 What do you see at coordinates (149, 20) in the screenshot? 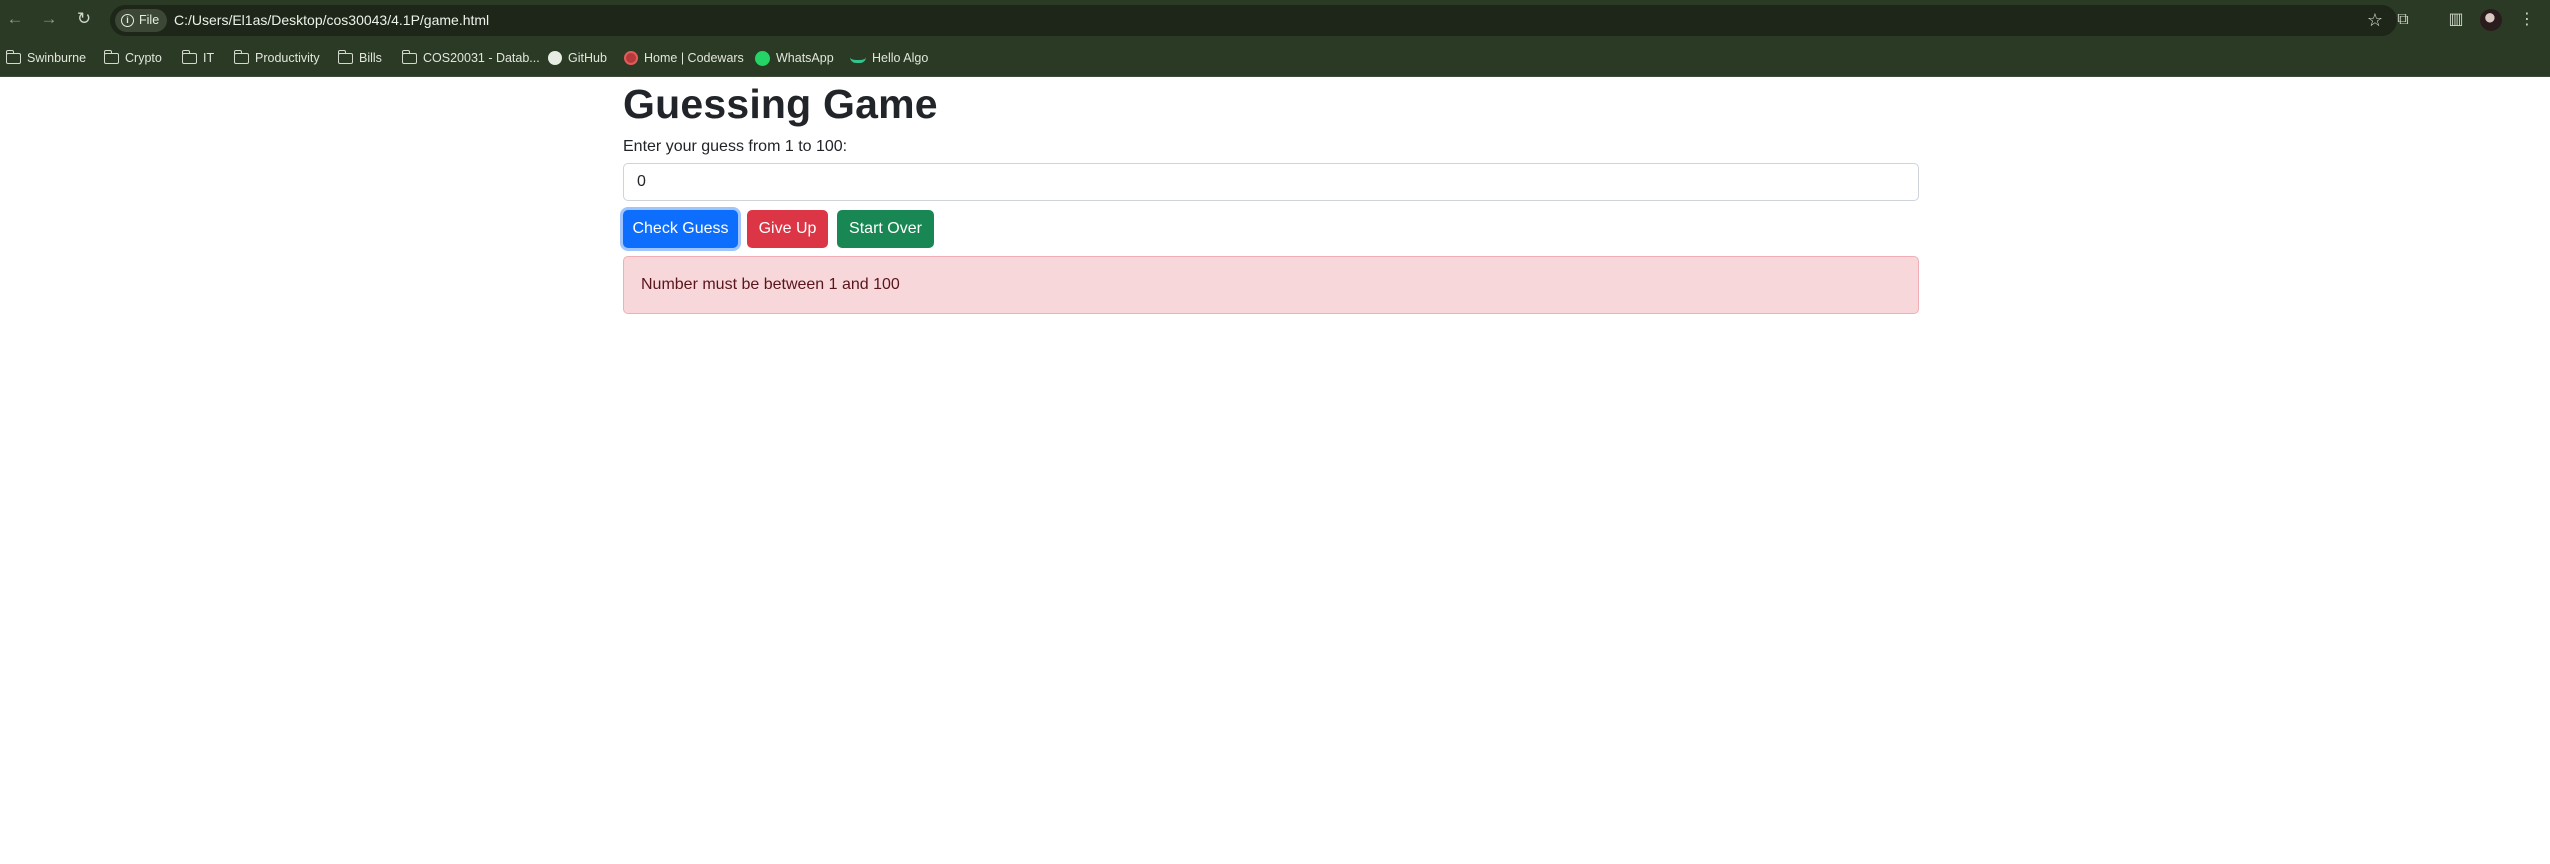
I see `site-chip-label: File` at bounding box center [149, 20].